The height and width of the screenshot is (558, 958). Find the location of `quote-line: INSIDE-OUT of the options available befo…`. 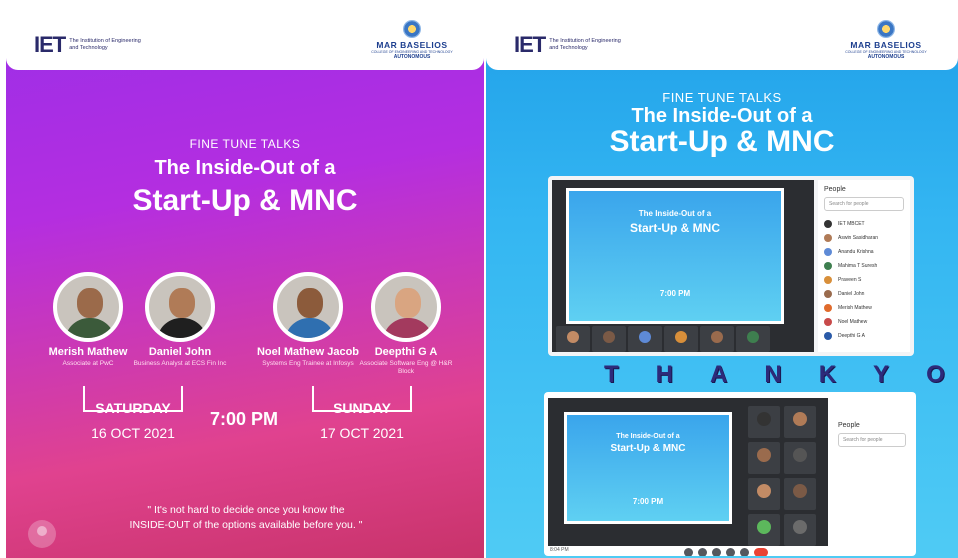

quote-line: INSIDE-OUT of the options available befo… is located at coordinates (246, 525).